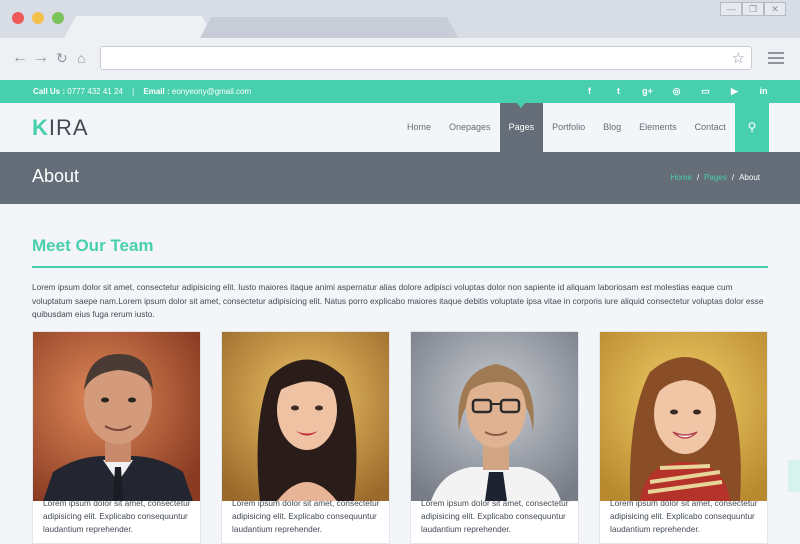 Image resolution: width=800 pixels, height=544 pixels. I want to click on browser-toolbar: ← → ↻ ⌂ ☆, so click(400, 59).